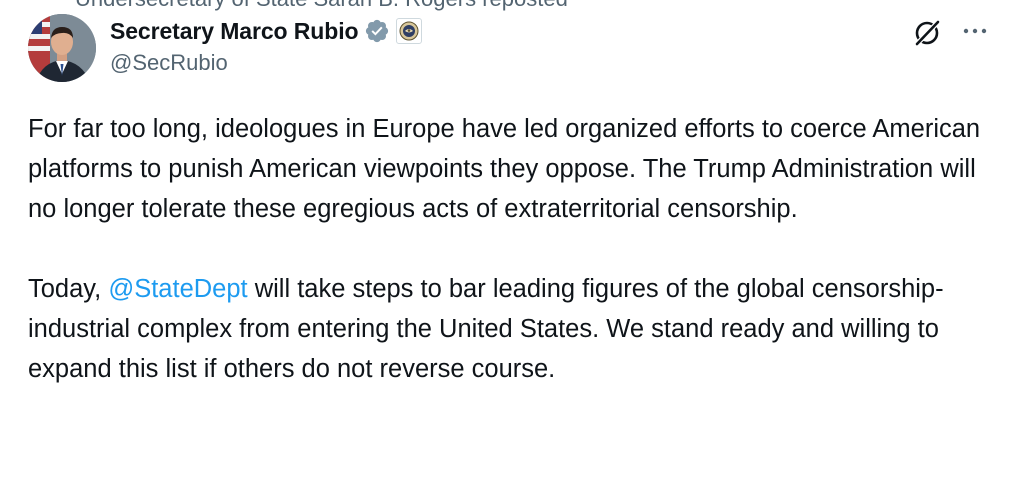  I want to click on avatar, so click(62, 48).